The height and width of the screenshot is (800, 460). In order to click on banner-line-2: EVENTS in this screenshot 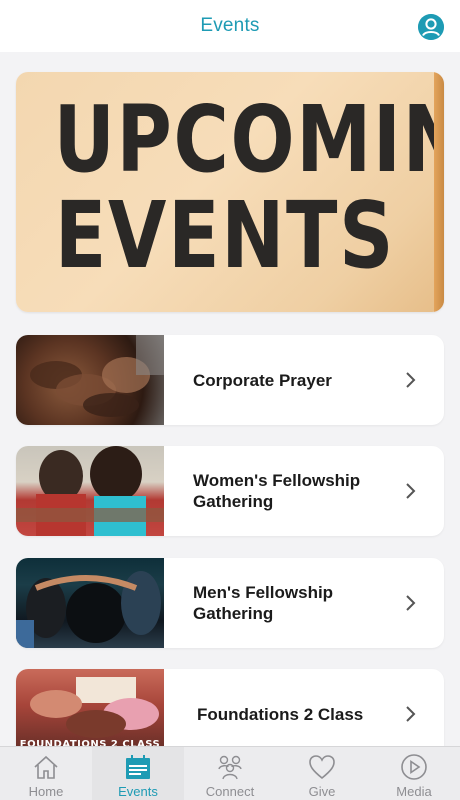, I will do `click(225, 235)`.